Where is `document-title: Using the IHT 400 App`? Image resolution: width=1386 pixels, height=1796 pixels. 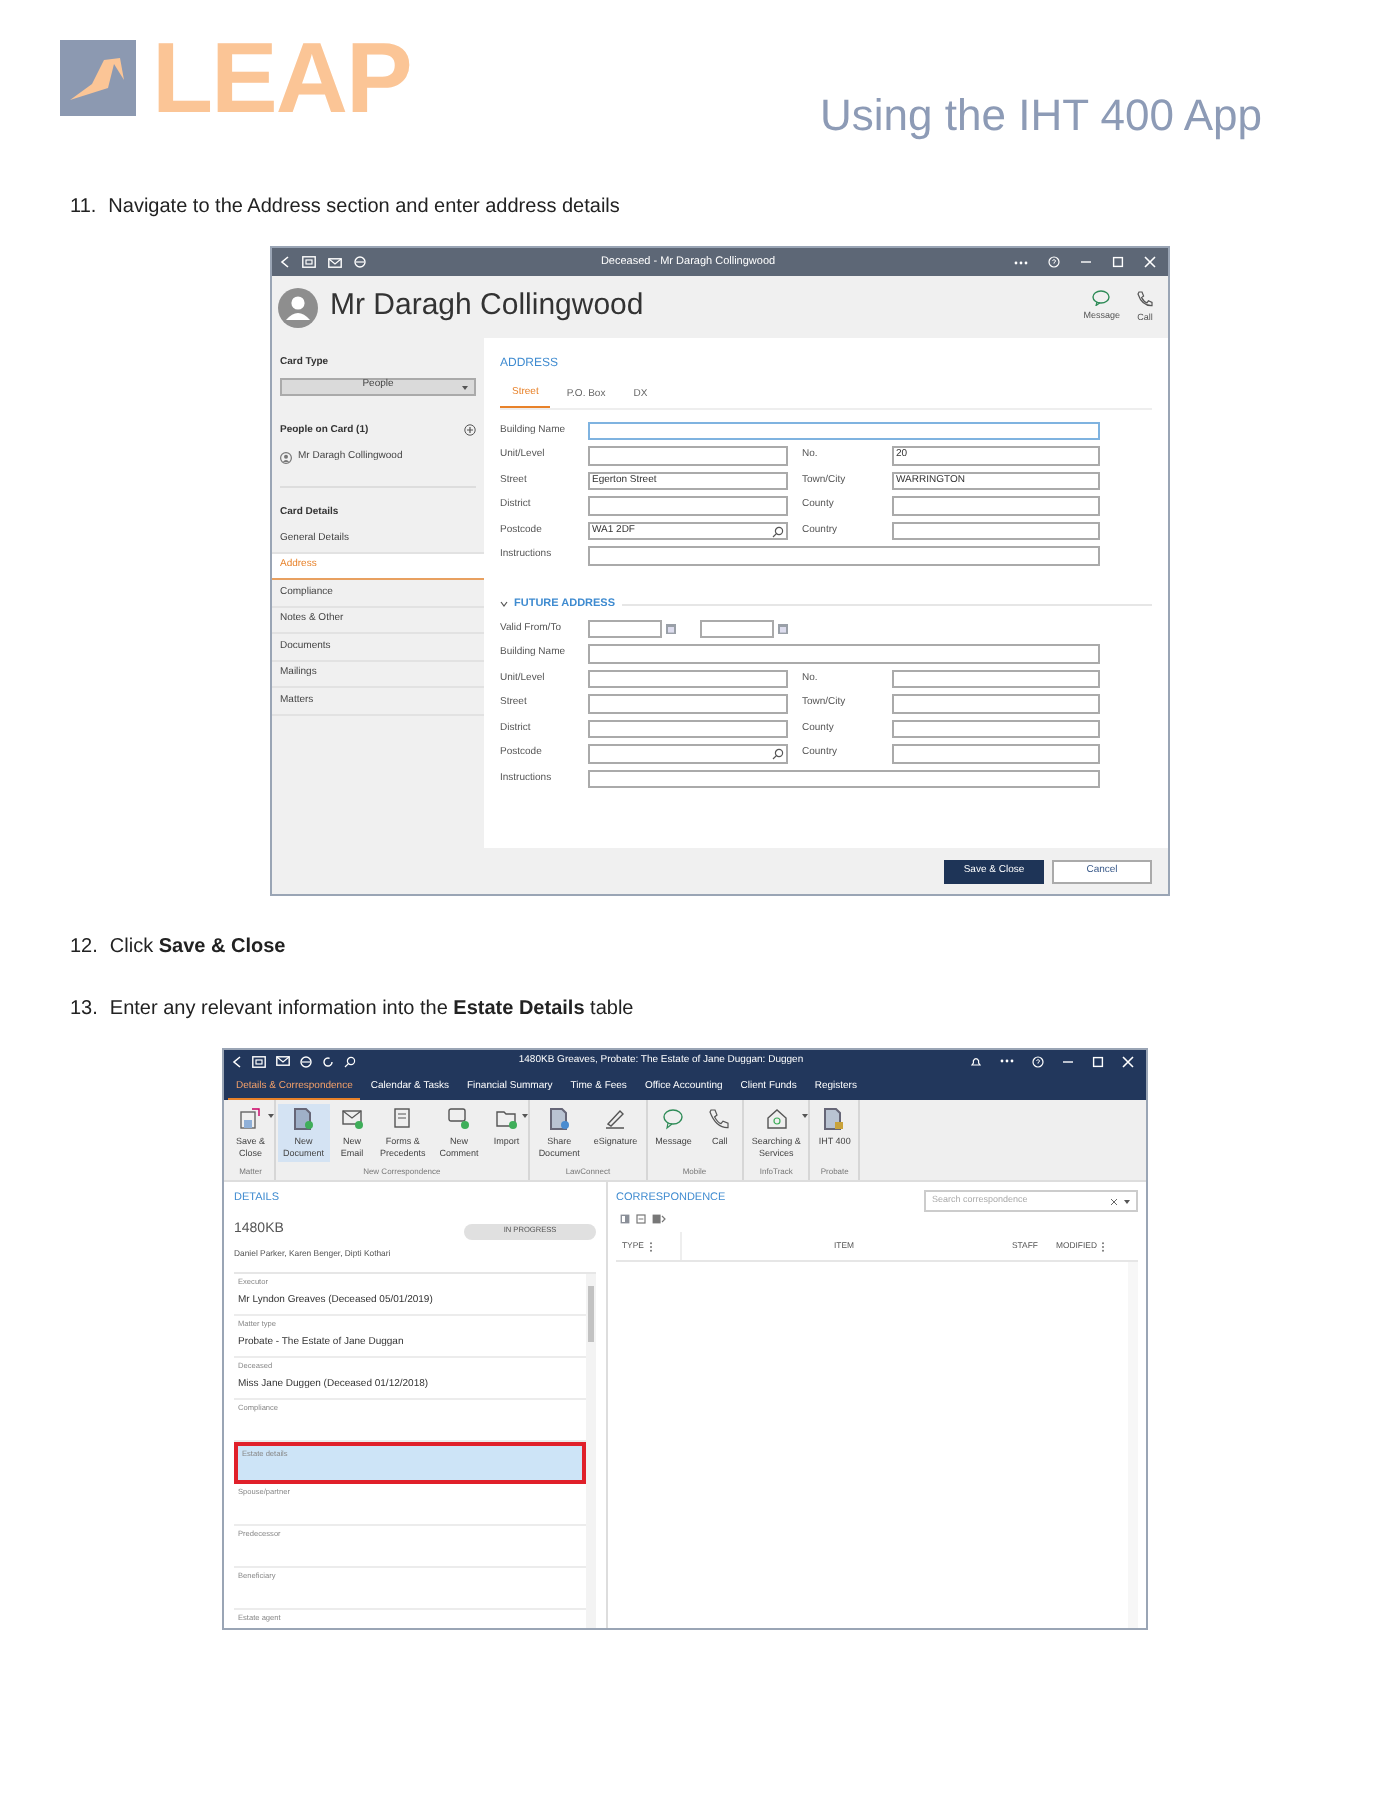
document-title: Using the IHT 400 App is located at coordinates (1041, 116).